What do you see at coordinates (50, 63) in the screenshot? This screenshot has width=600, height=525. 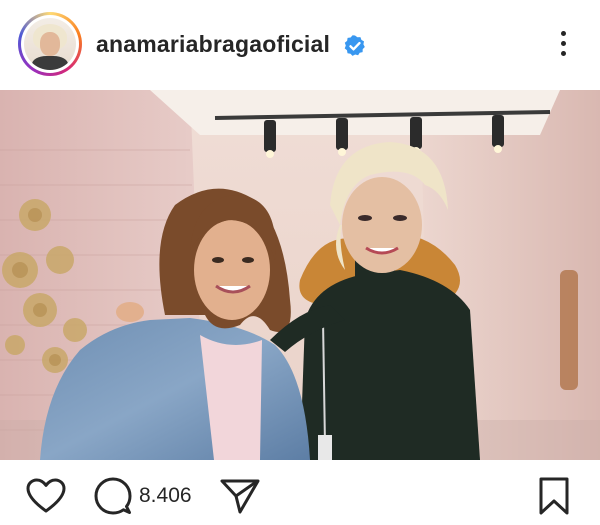 I see `avatar-body` at bounding box center [50, 63].